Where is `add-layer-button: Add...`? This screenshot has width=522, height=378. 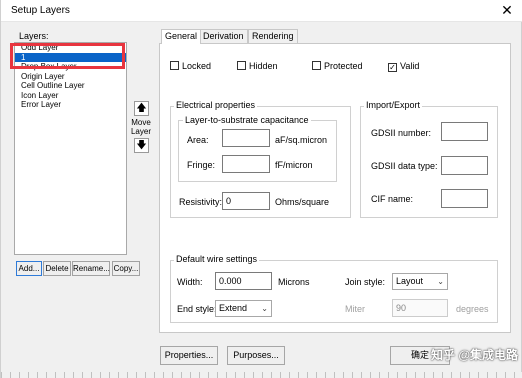 add-layer-button: Add... is located at coordinates (29, 268).